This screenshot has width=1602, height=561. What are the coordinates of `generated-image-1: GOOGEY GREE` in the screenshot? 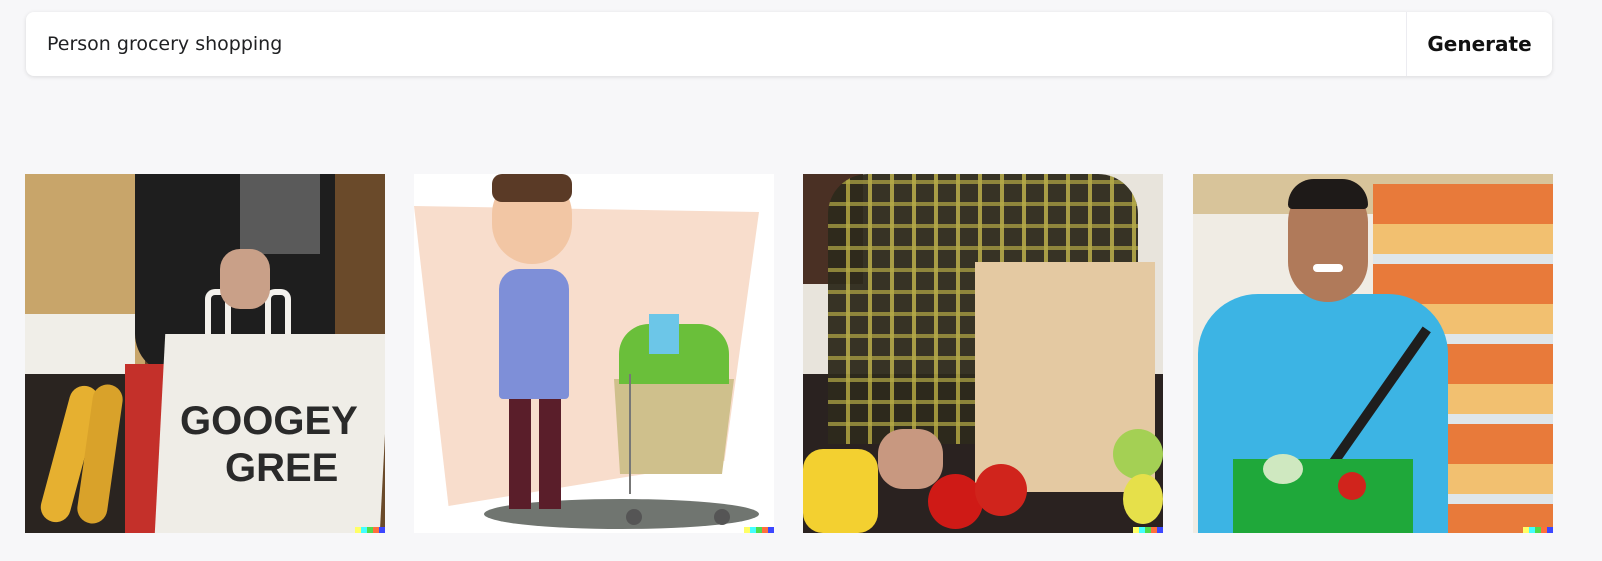 It's located at (205, 353).